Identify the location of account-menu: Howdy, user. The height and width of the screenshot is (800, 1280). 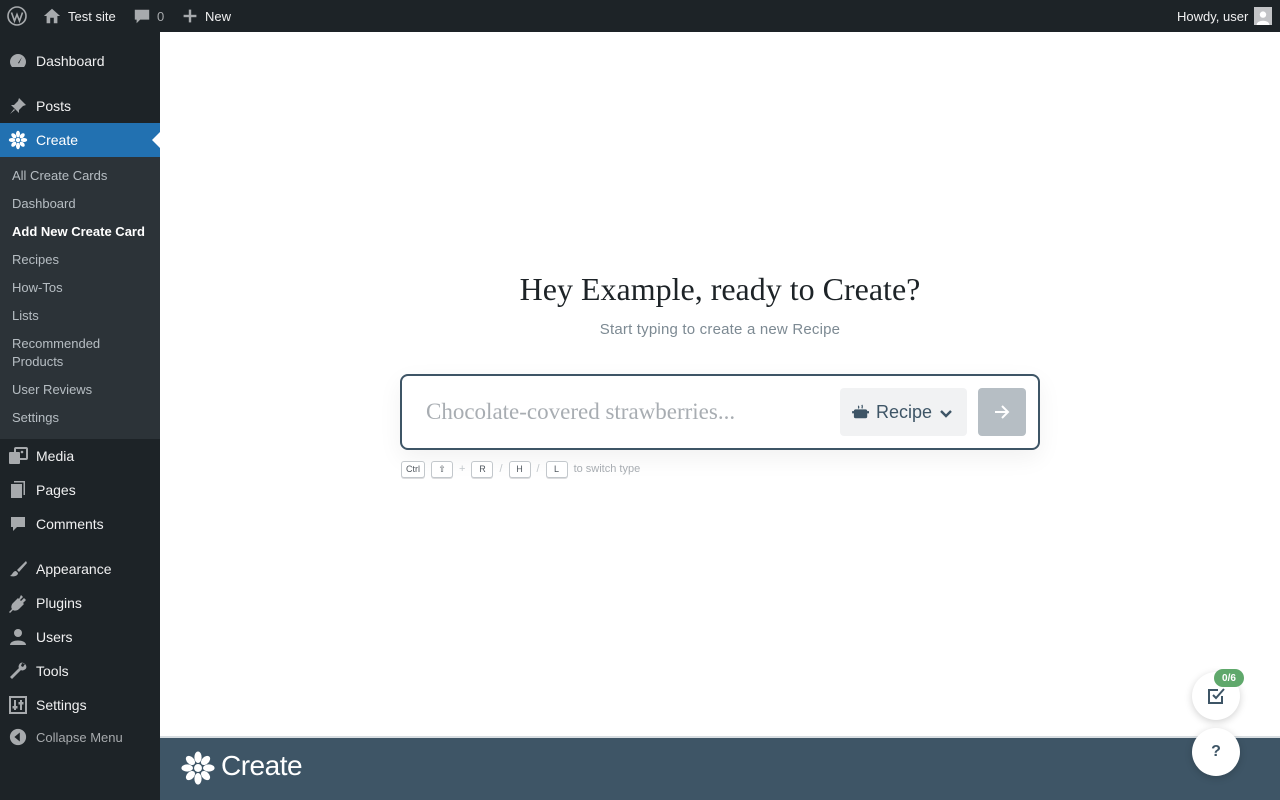
(1225, 16).